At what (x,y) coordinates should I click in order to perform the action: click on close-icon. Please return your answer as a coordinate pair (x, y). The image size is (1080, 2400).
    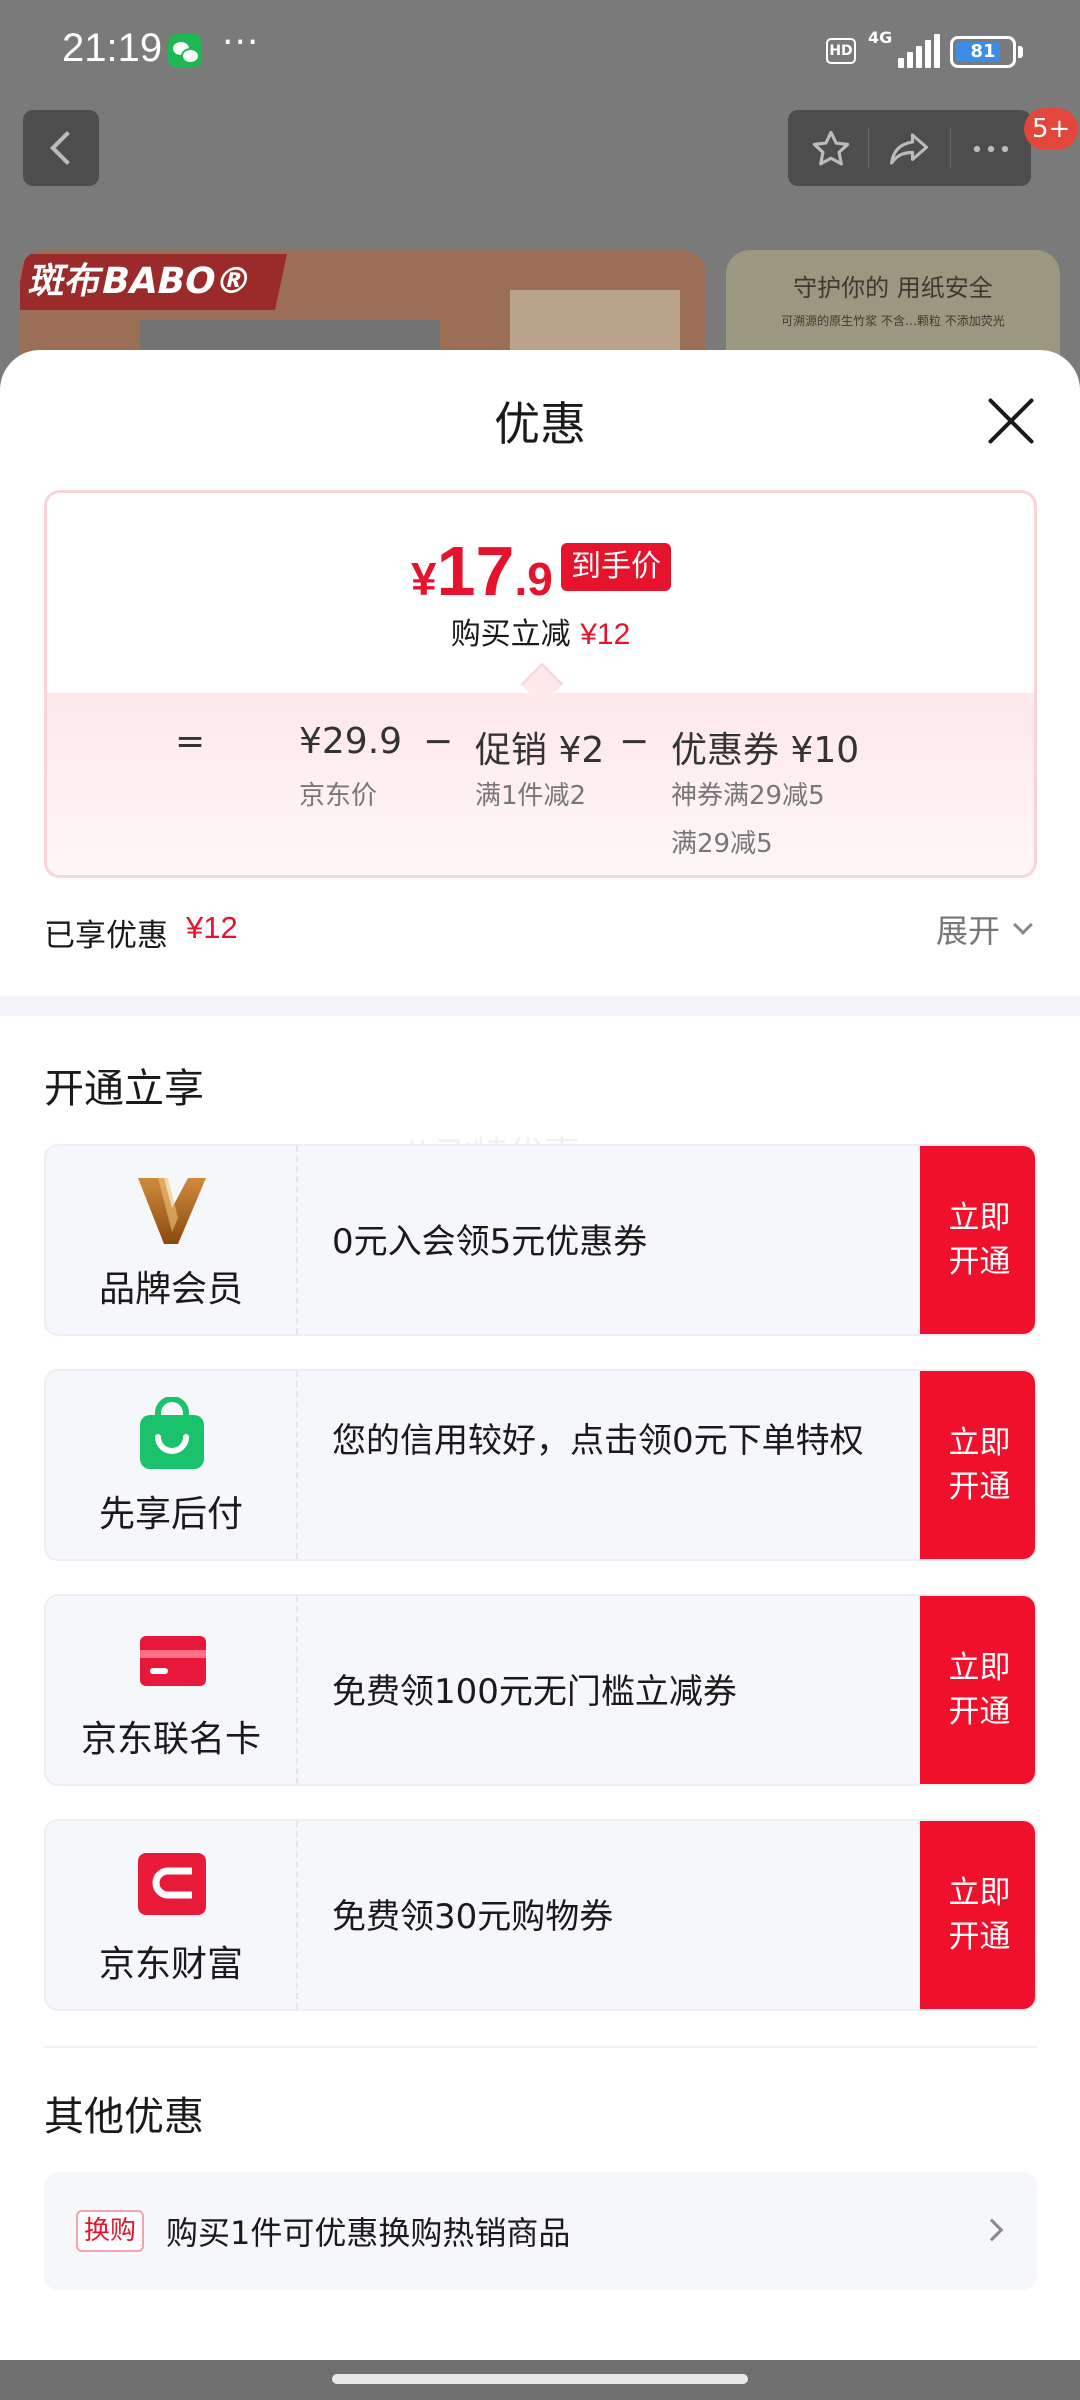
    Looking at the image, I should click on (1011, 421).